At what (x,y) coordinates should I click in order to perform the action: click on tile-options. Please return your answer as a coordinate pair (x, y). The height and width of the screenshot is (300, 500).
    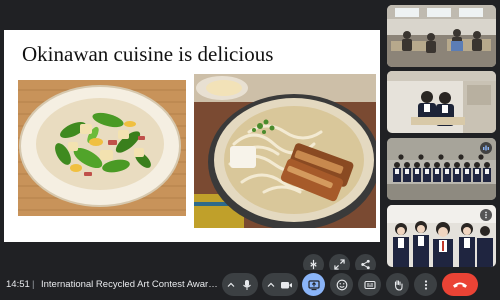
    Looking at the image, I should click on (486, 215).